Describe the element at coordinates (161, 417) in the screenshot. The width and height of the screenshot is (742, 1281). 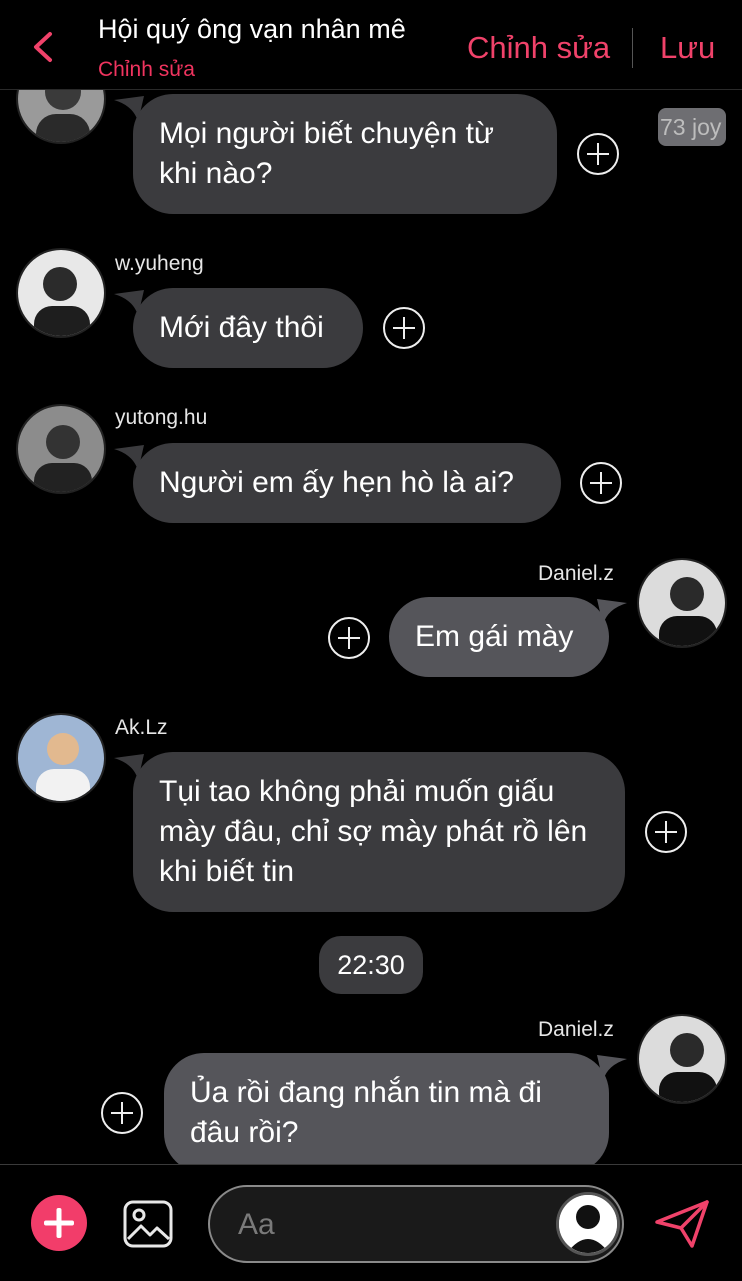
I see `sender-name: yutong.hu` at that location.